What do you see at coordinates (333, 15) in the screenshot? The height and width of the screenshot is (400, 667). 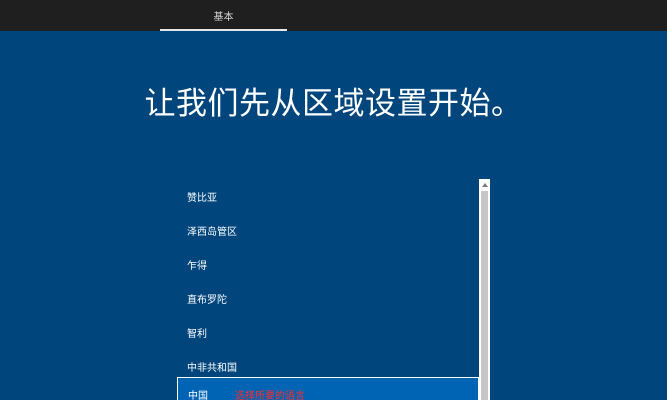 I see `top-bar: 基本` at bounding box center [333, 15].